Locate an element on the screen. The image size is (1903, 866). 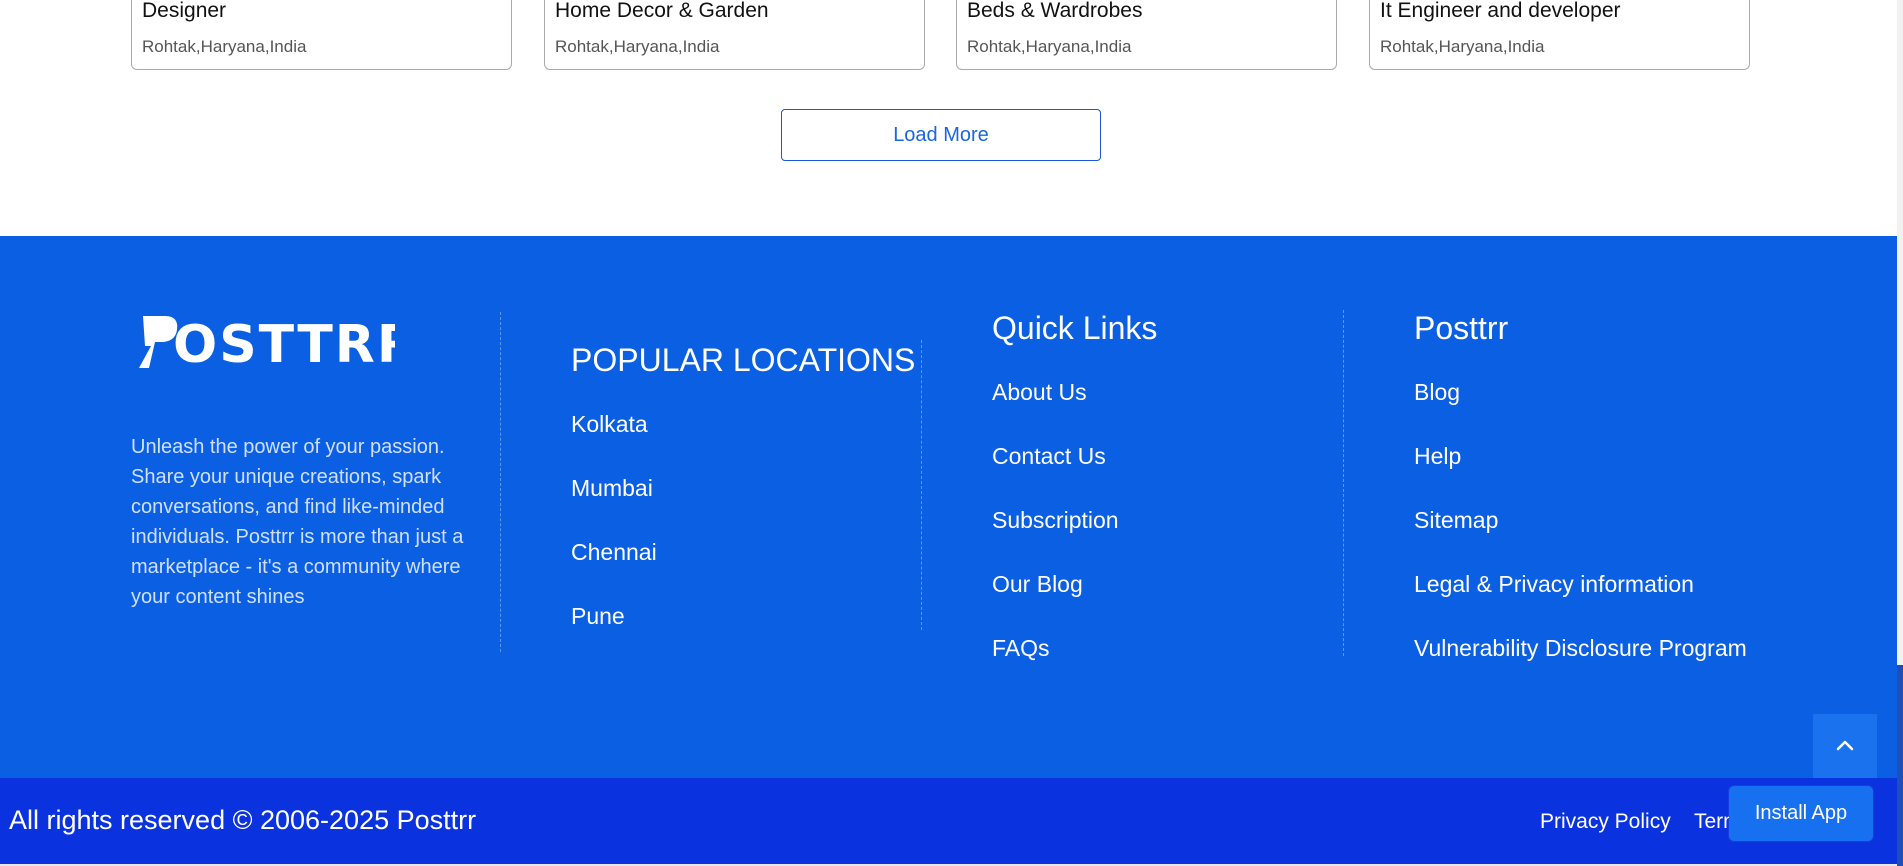
listing-card: Home Decor & Garden Rohtak,Haryana,India is located at coordinates (734, 35).